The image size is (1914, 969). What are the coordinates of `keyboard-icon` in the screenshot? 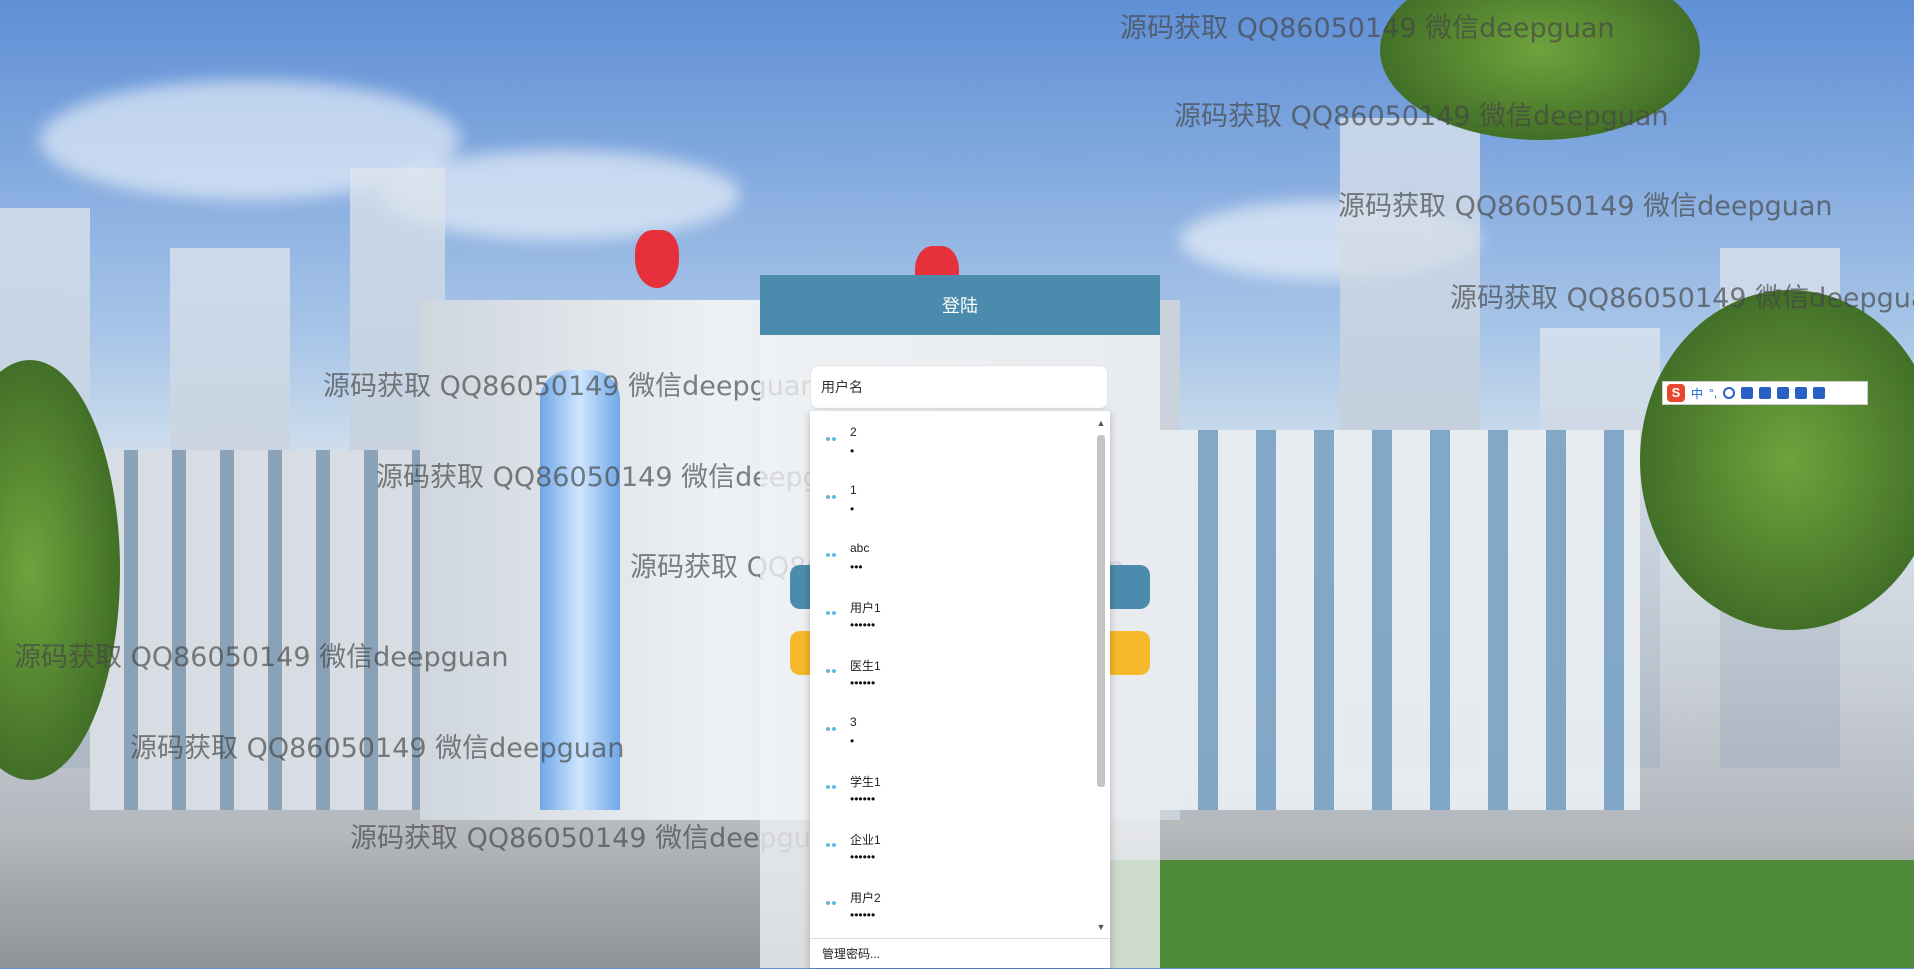 It's located at (1765, 393).